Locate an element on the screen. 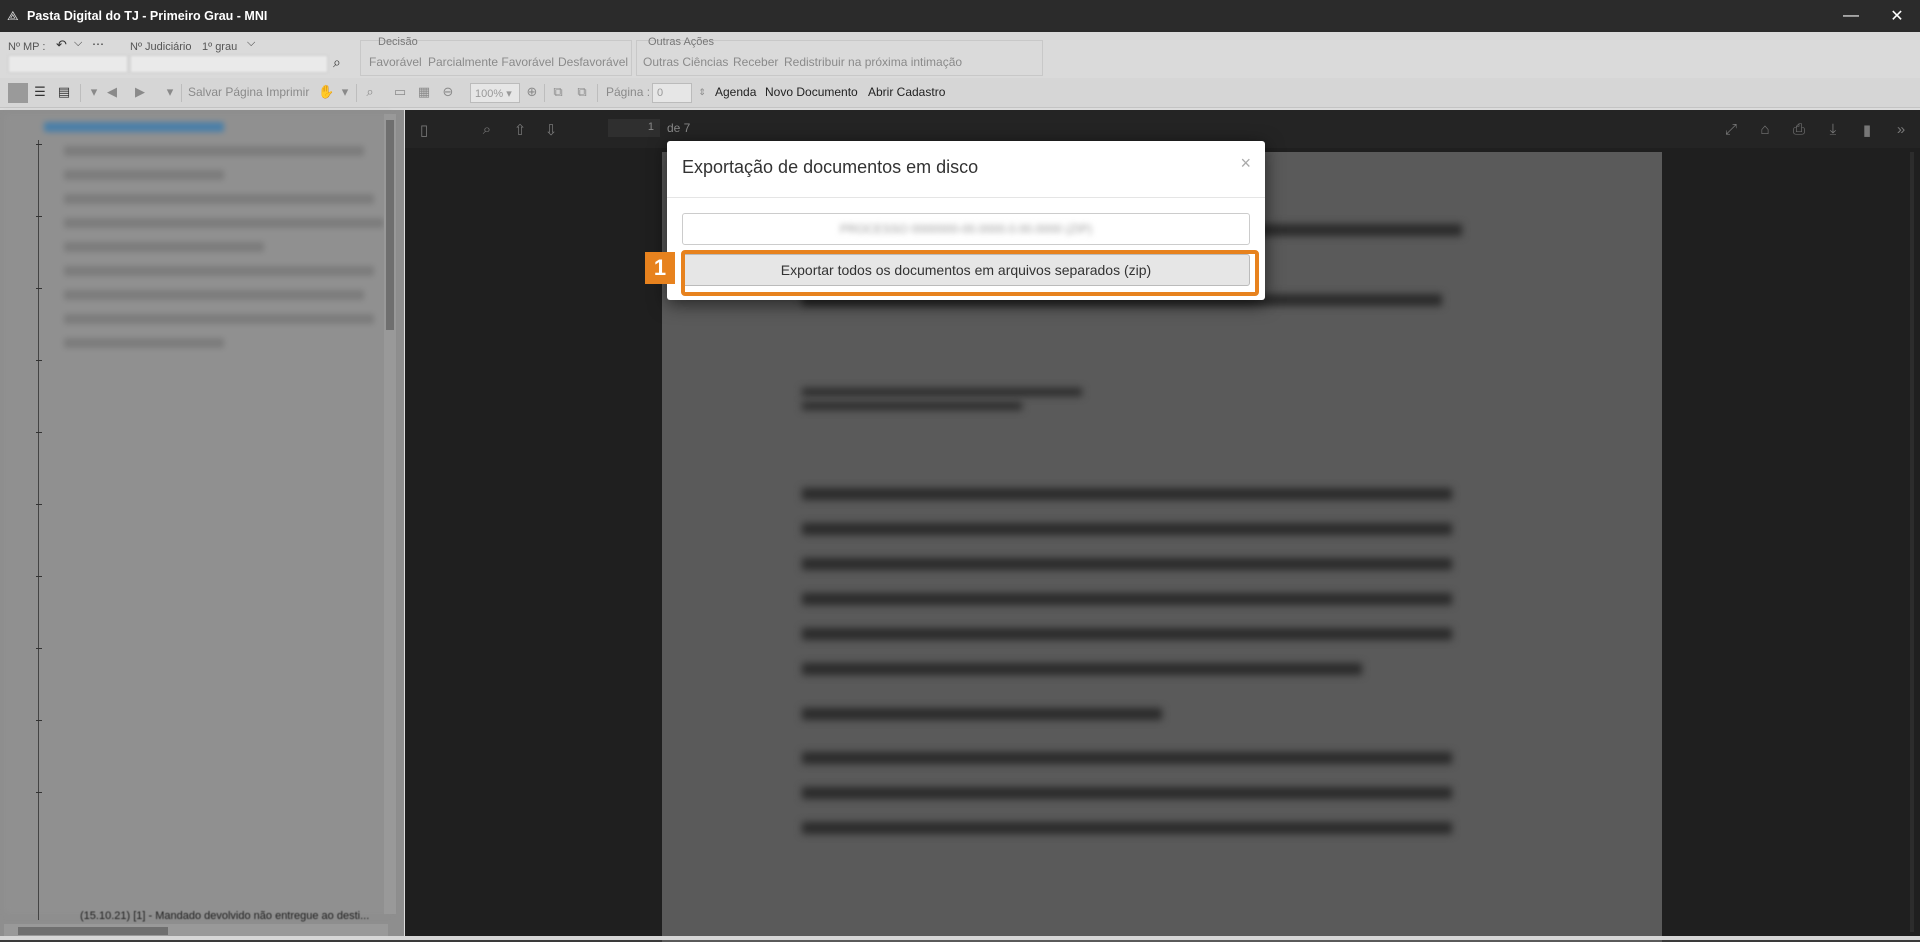  pdf-page-number-field: 1 is located at coordinates (634, 128).